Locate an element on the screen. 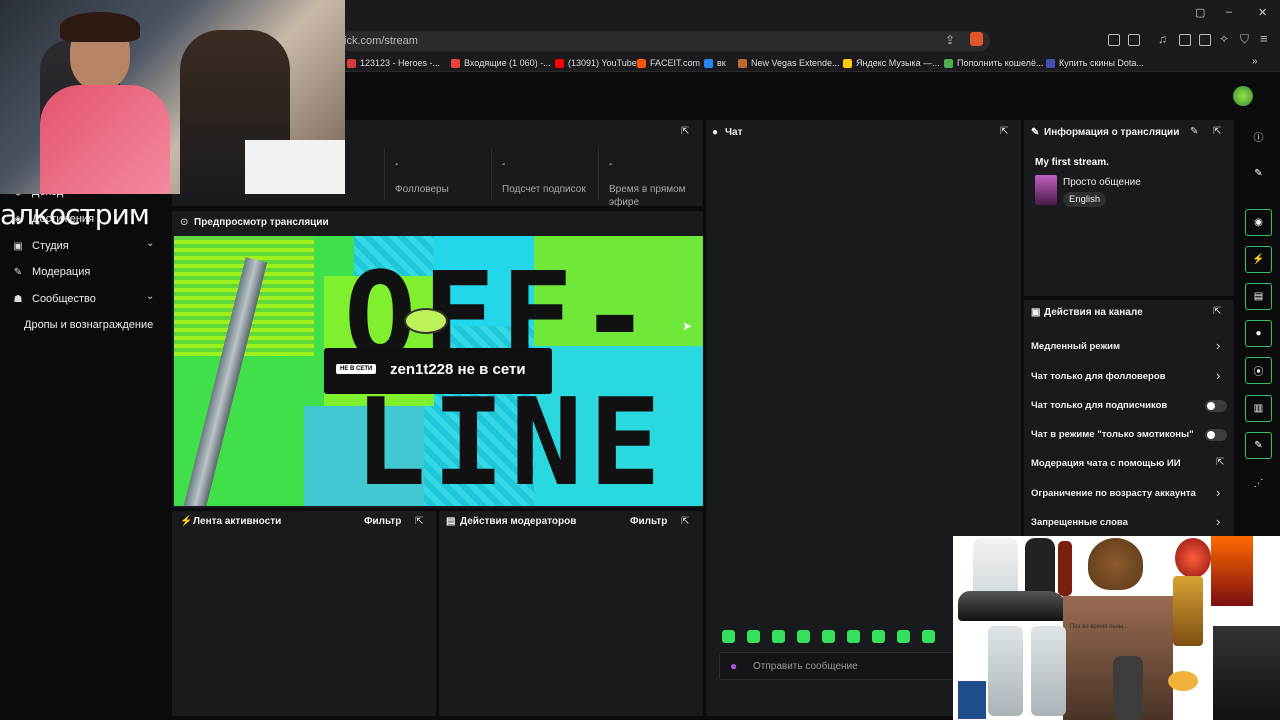 The width and height of the screenshot is (1280, 720). close-window-button: ✕ is located at coordinates (1262, 12).